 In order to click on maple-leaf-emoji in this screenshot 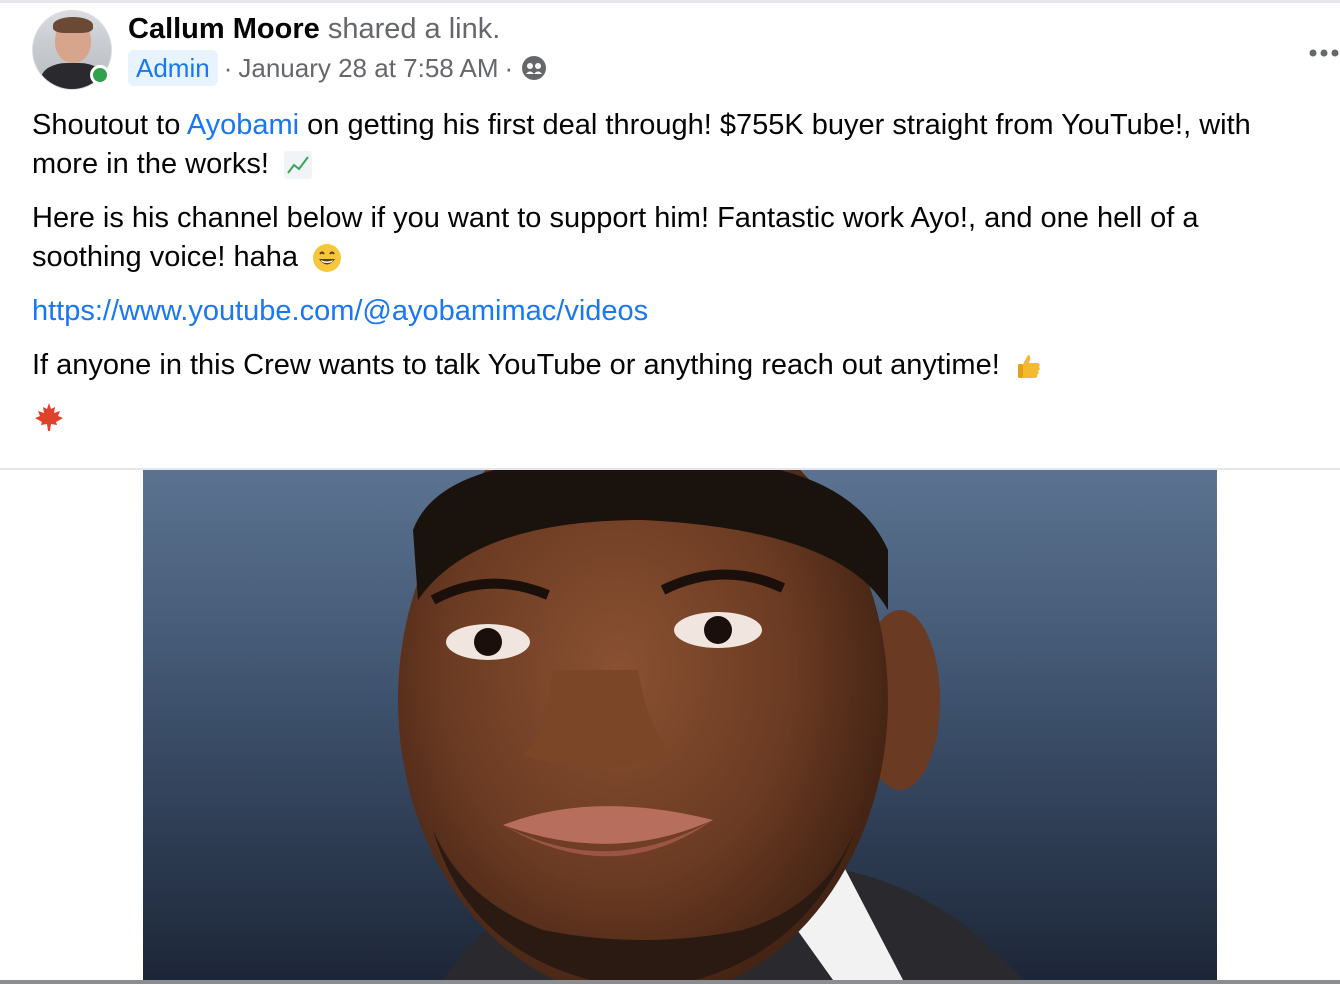, I will do `click(49, 417)`.